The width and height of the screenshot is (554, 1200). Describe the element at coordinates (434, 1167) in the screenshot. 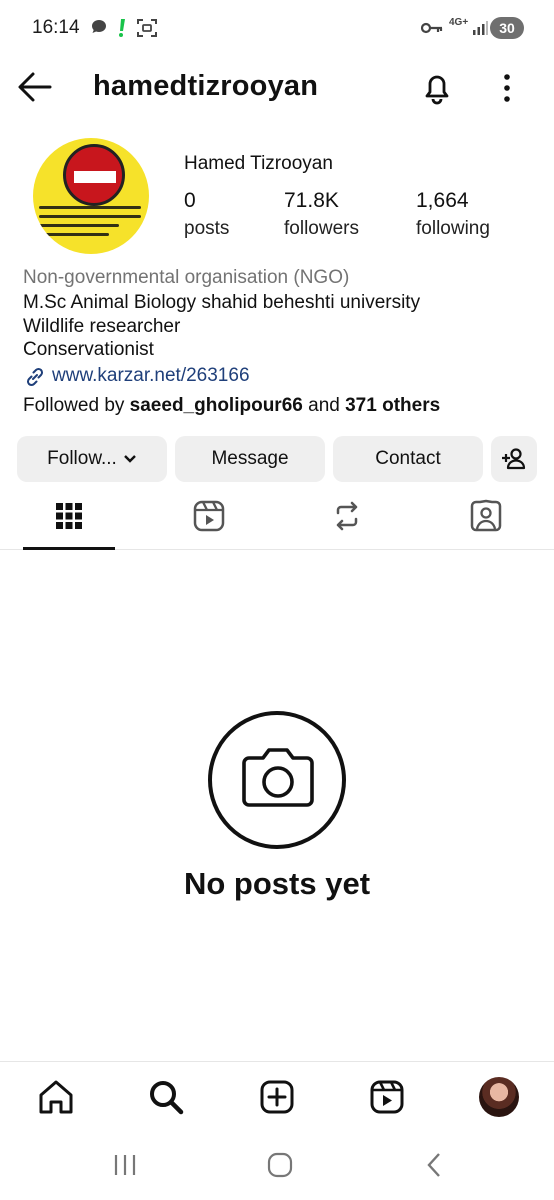

I see `system-back-button` at that location.